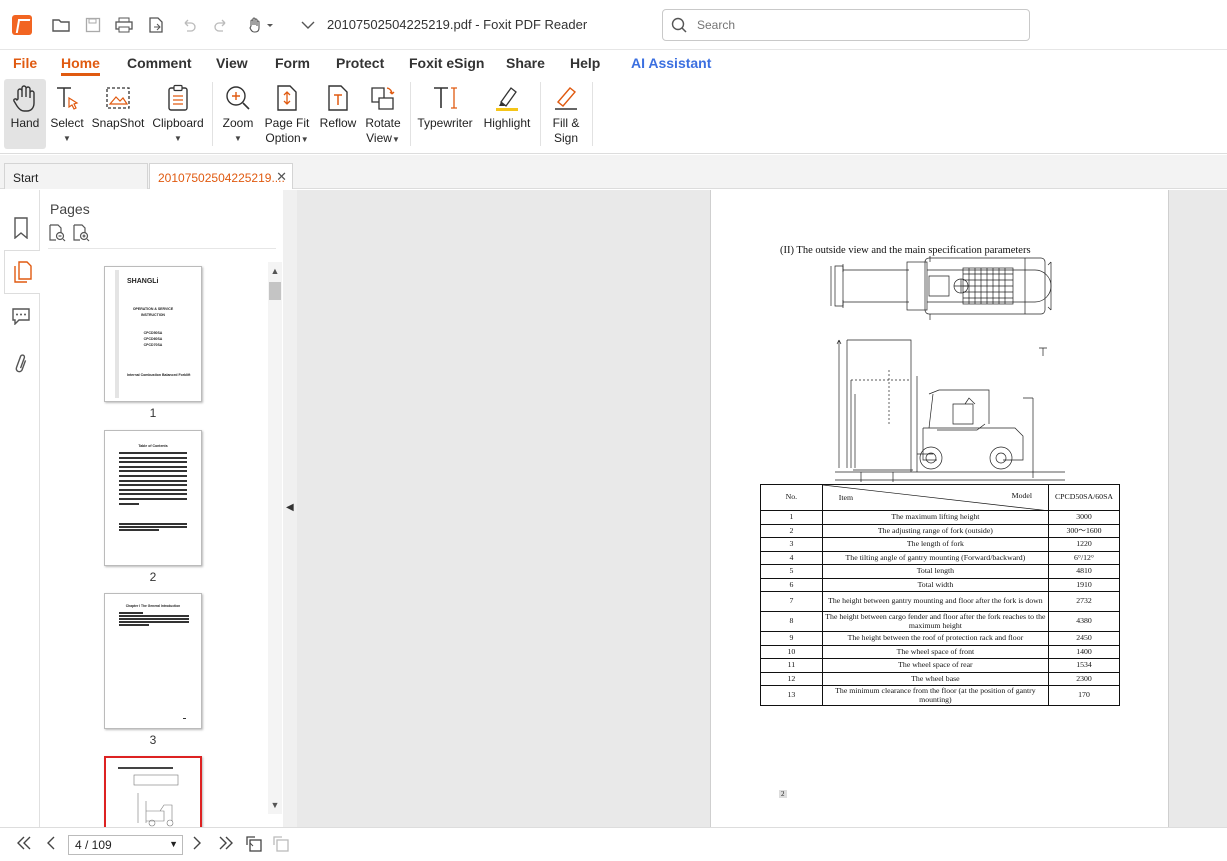  Describe the element at coordinates (238, 114) in the screenshot. I see `zoom-button: Zoom ▼` at that location.